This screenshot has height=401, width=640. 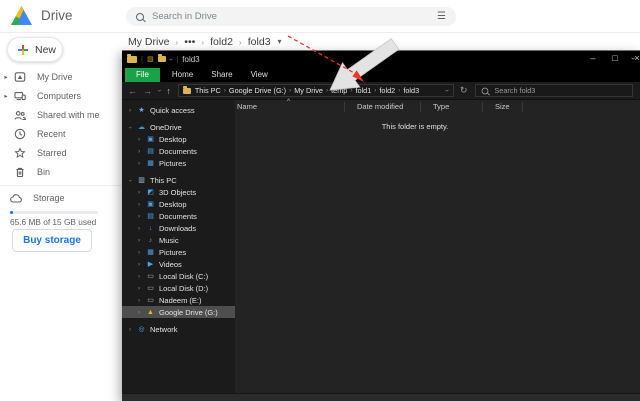 I want to click on tree-item-label: Desktop, so click(x=173, y=139).